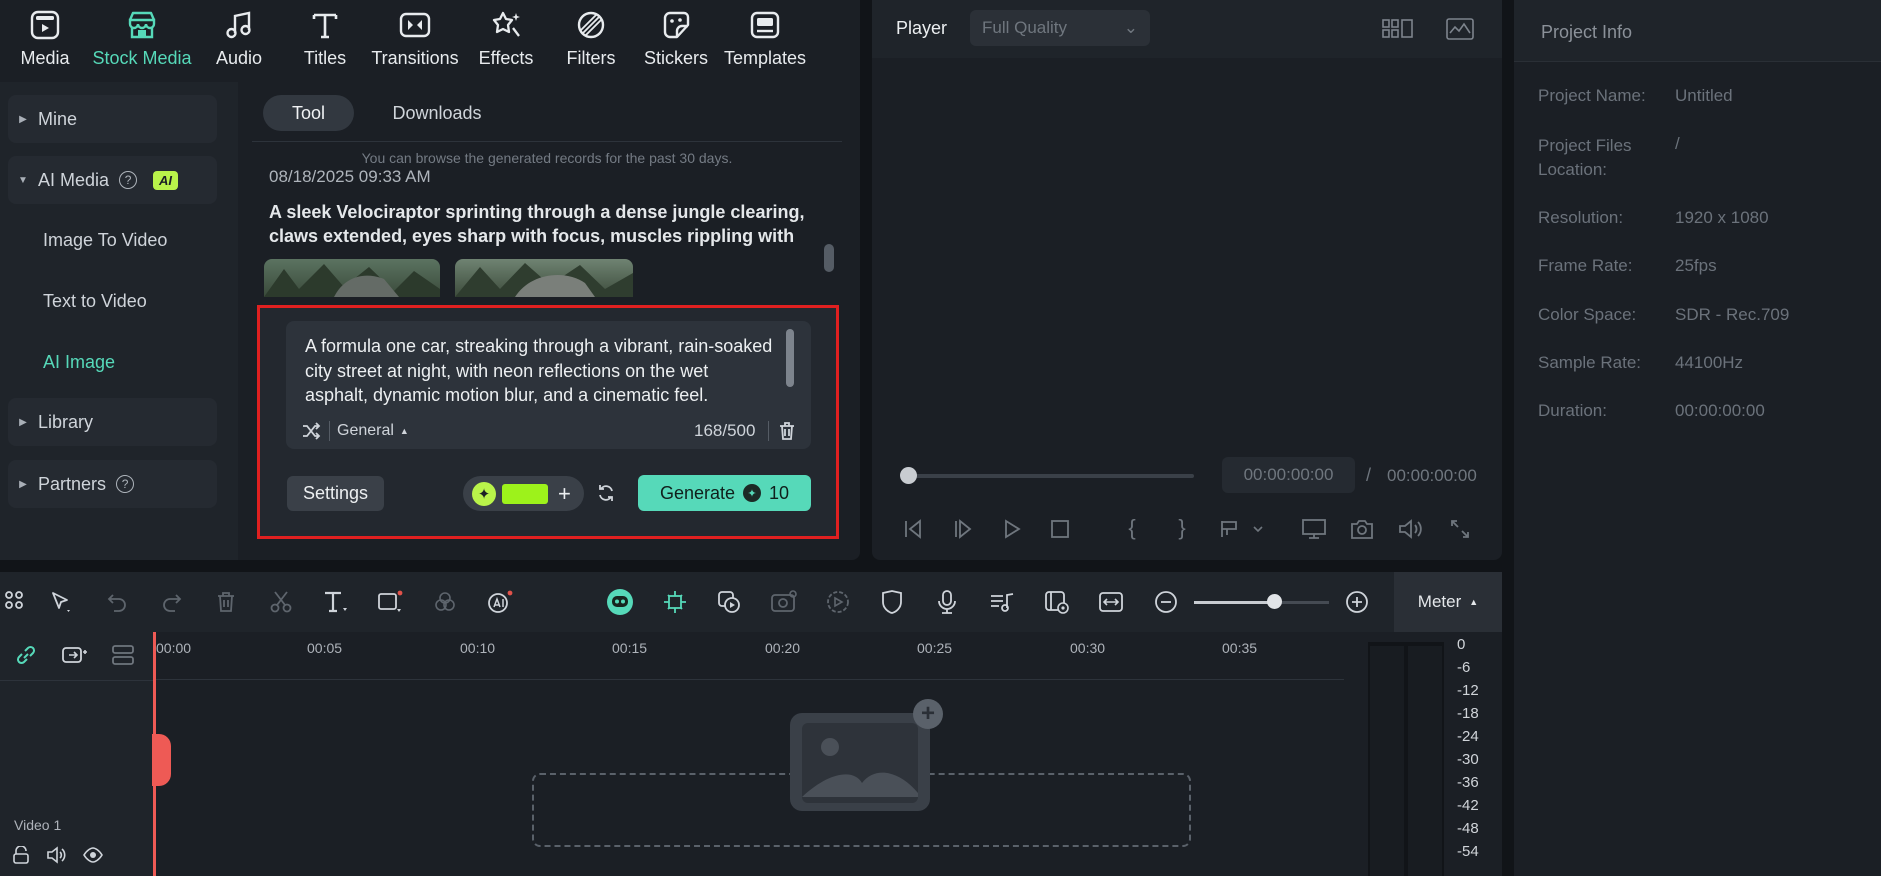 Image resolution: width=1881 pixels, height=876 pixels. I want to click on scissors-icon, so click(281, 602).